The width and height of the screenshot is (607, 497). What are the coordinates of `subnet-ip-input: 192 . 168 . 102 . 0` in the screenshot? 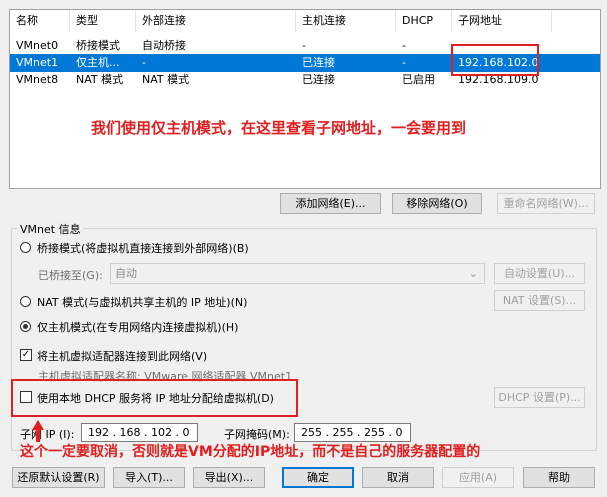 It's located at (139, 432).